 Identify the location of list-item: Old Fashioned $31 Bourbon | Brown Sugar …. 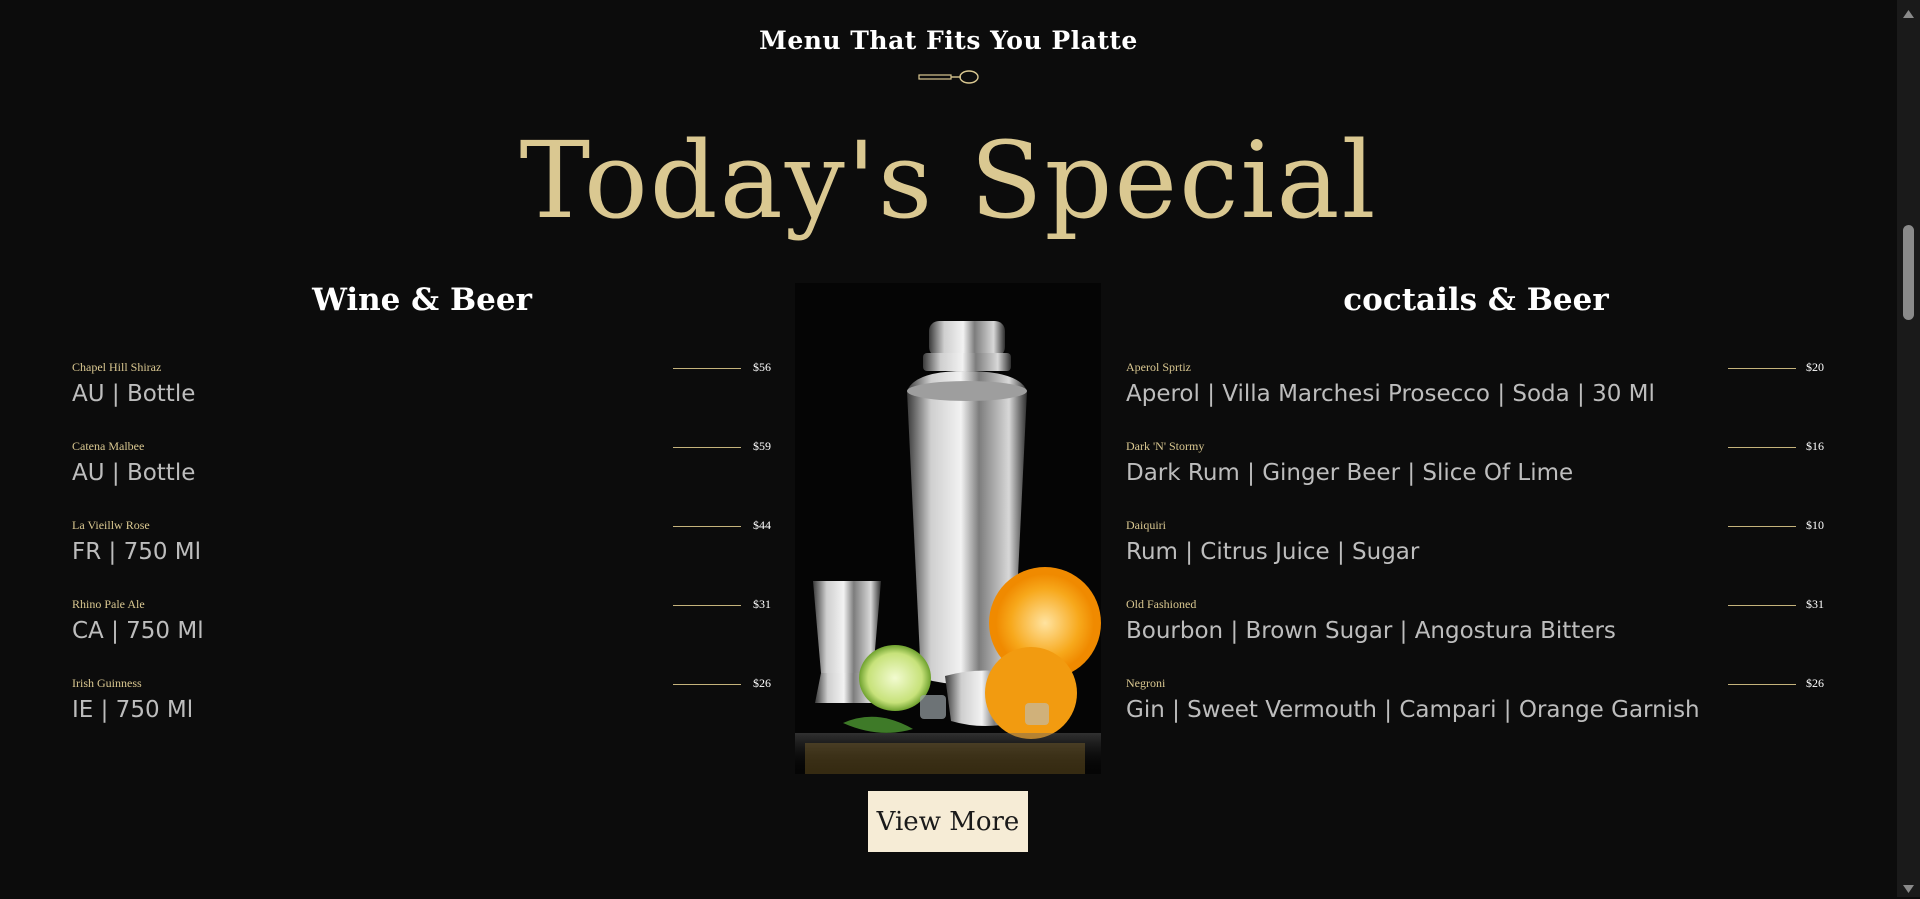
(1476, 636).